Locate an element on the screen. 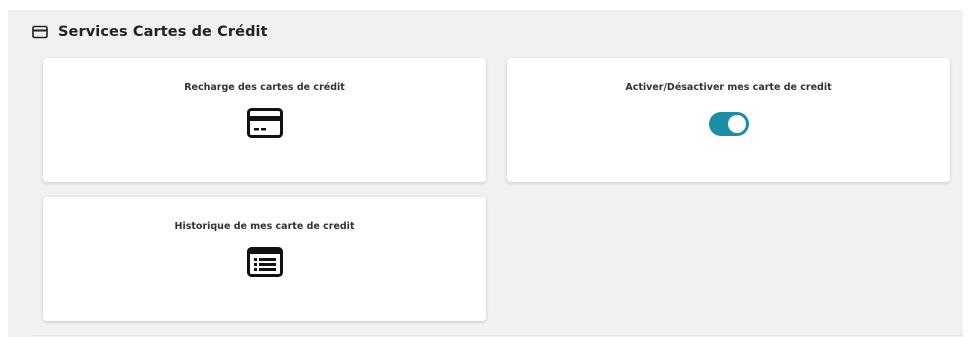  card-title: Recharge des cartes de crédit is located at coordinates (264, 87).